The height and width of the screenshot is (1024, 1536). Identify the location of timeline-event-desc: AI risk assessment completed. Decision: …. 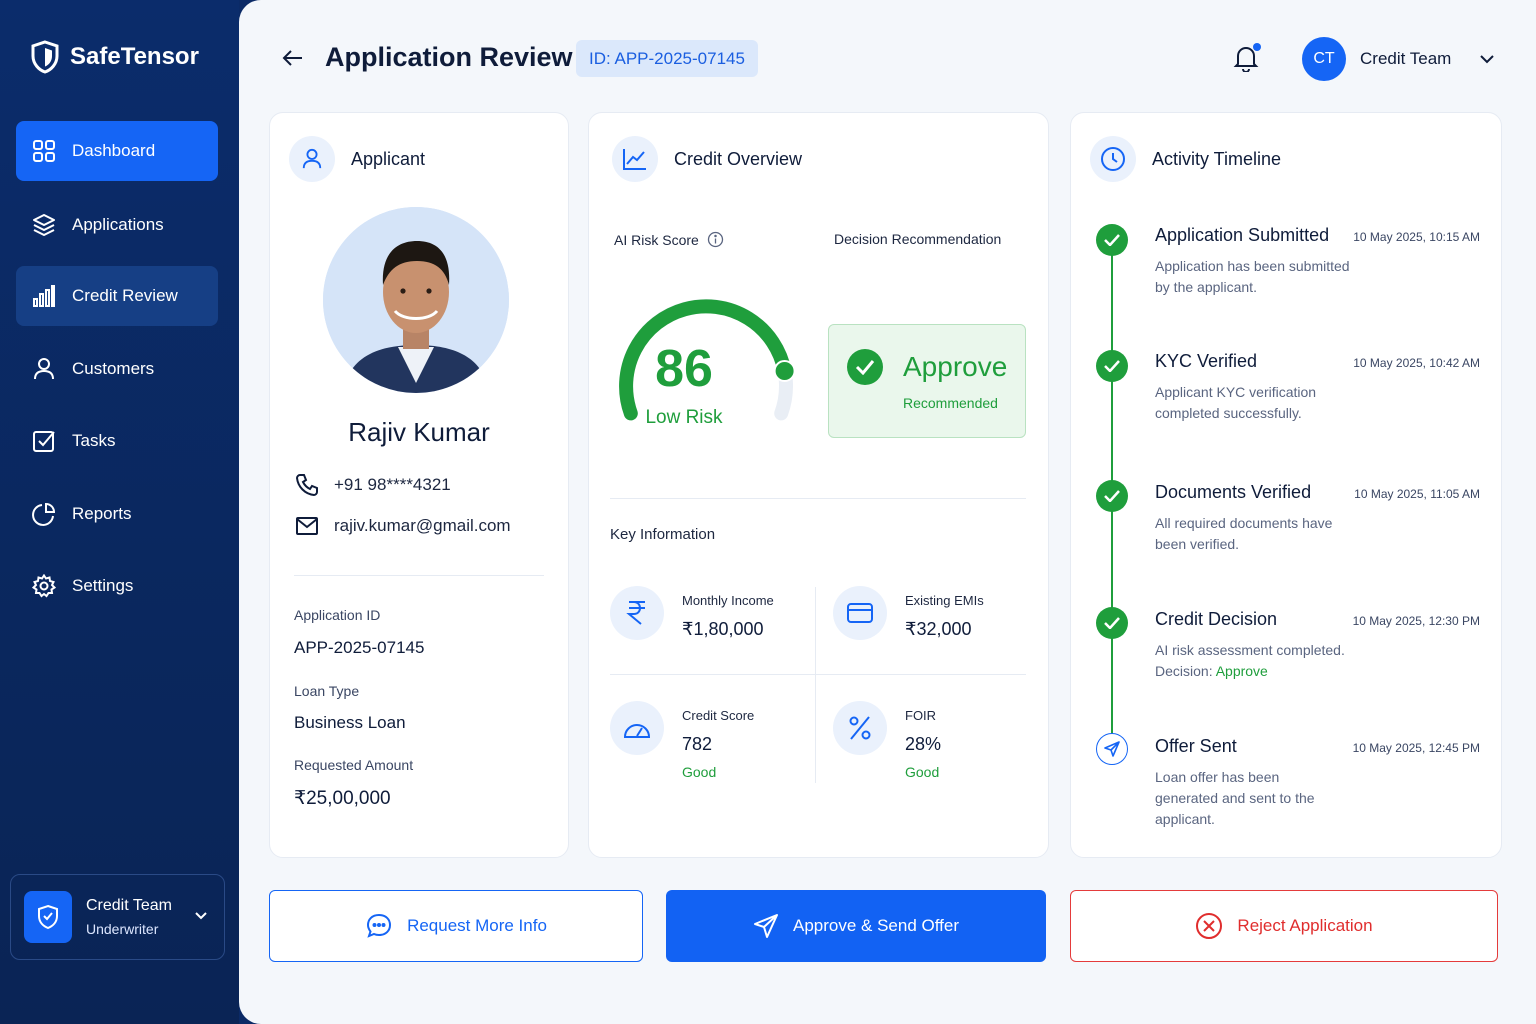
(1255, 661).